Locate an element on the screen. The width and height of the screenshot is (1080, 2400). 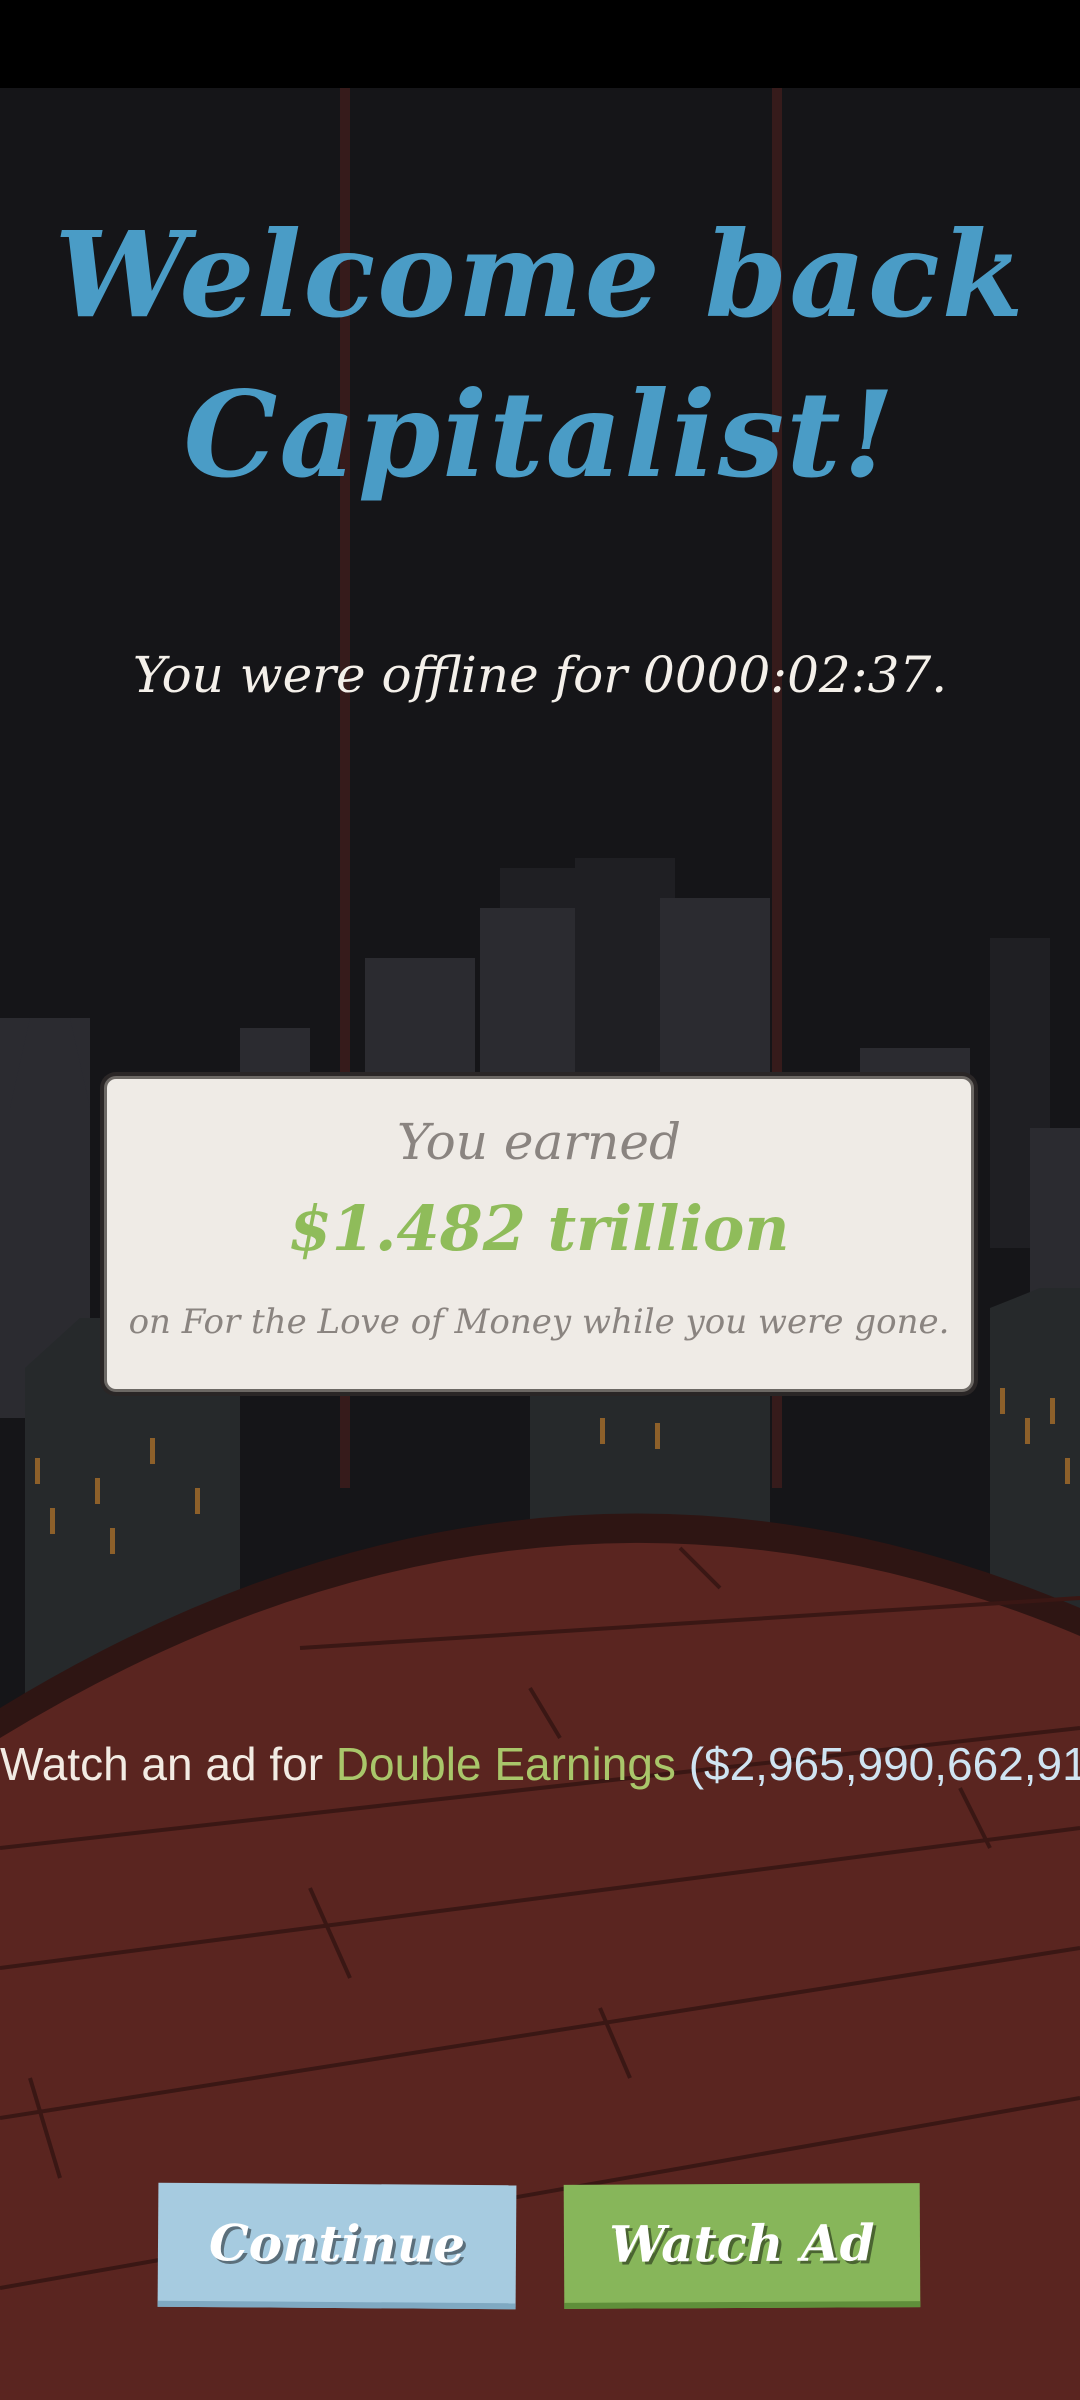
welcome-title-line2: Capitalist! is located at coordinates (540, 434).